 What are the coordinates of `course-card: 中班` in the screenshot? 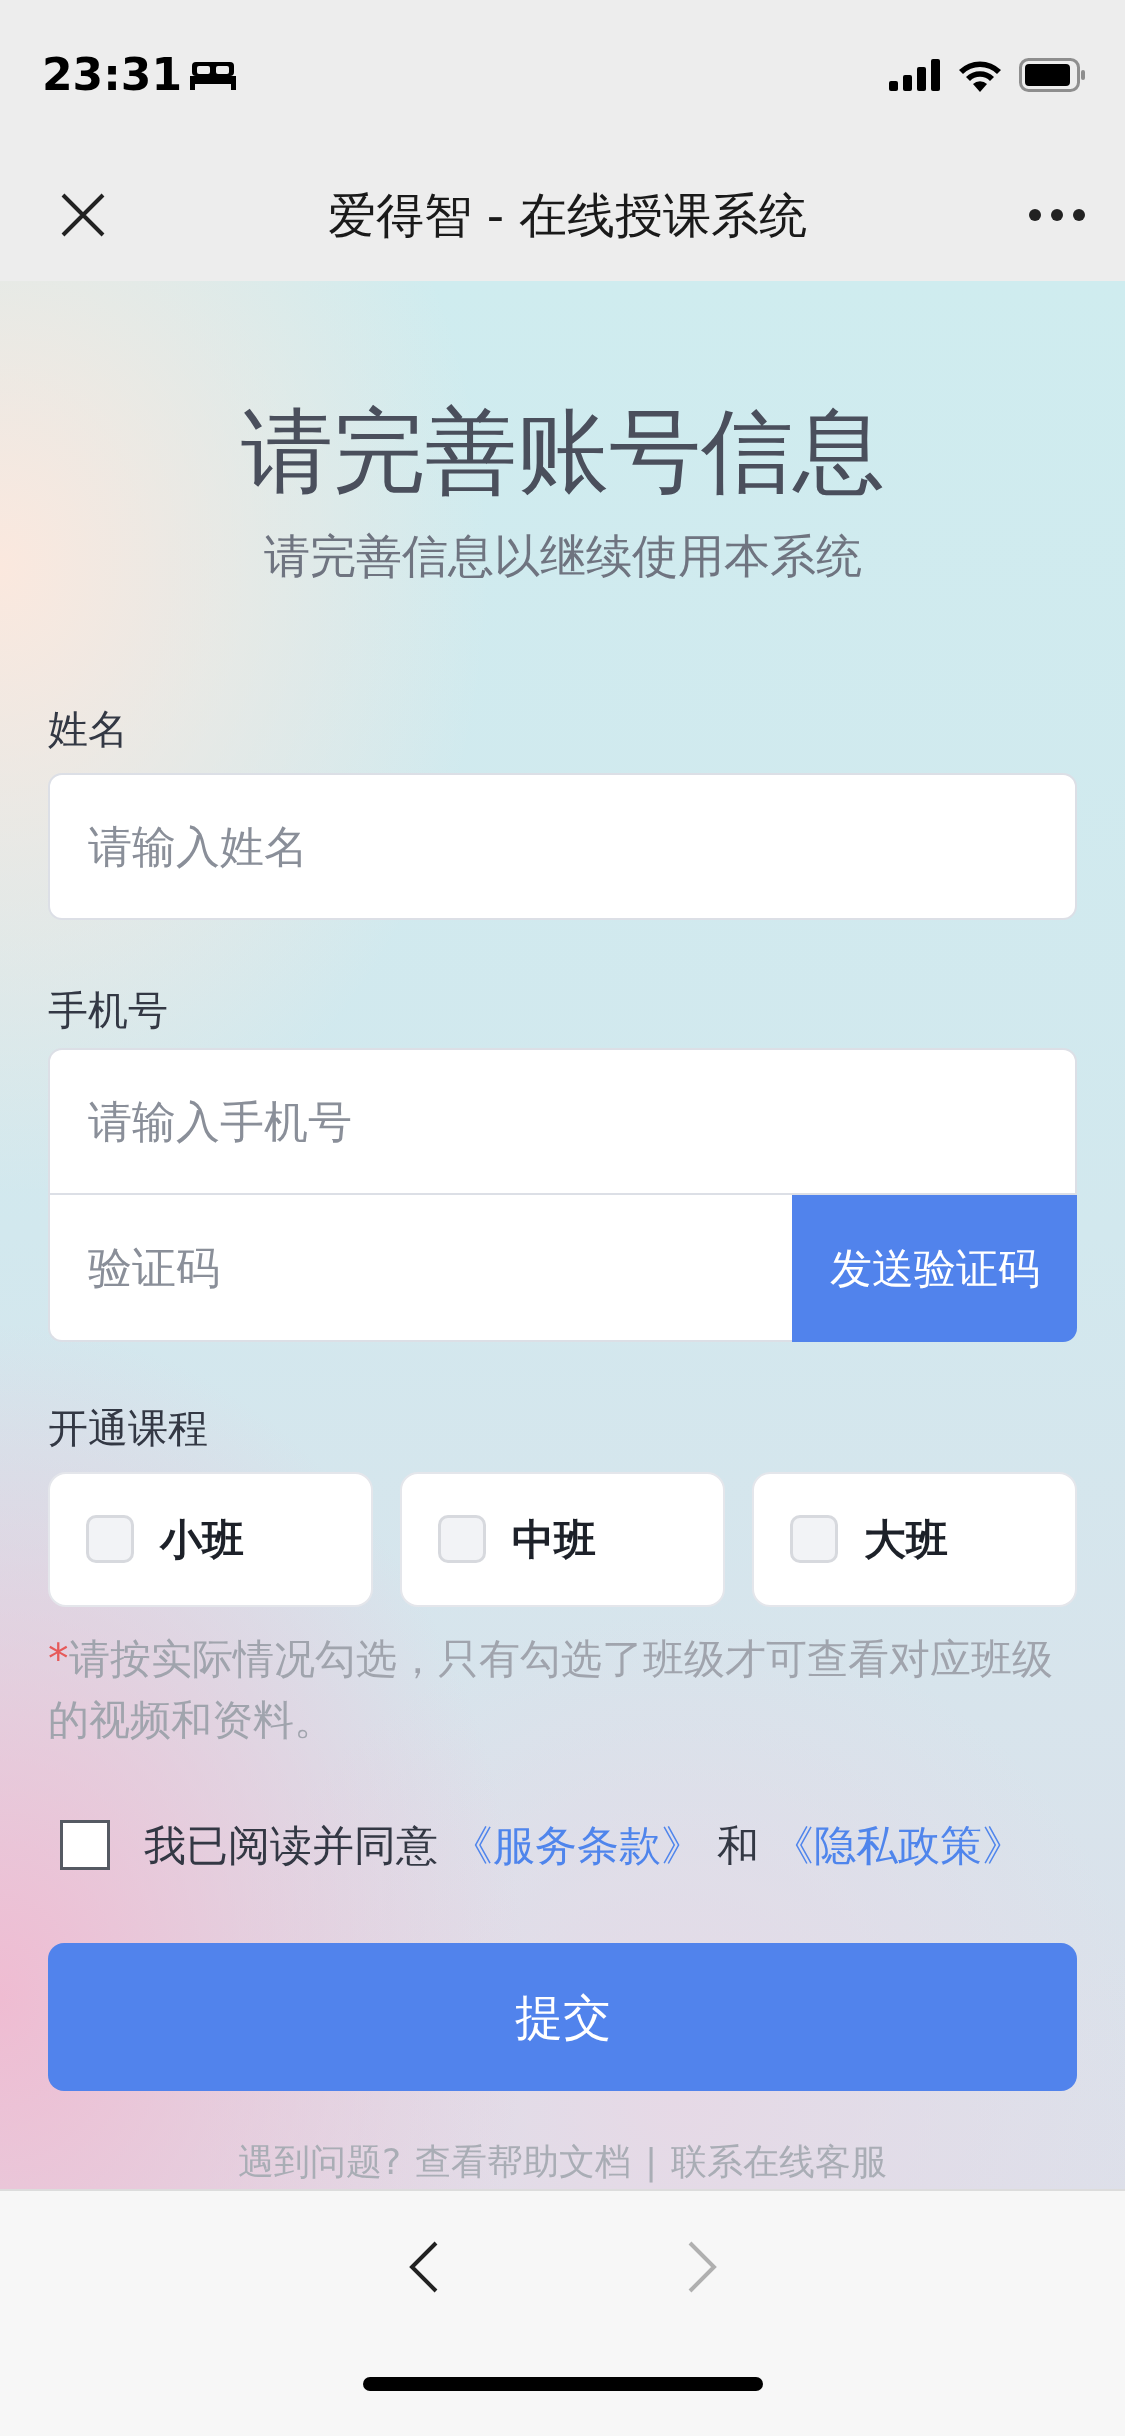 It's located at (562, 1539).